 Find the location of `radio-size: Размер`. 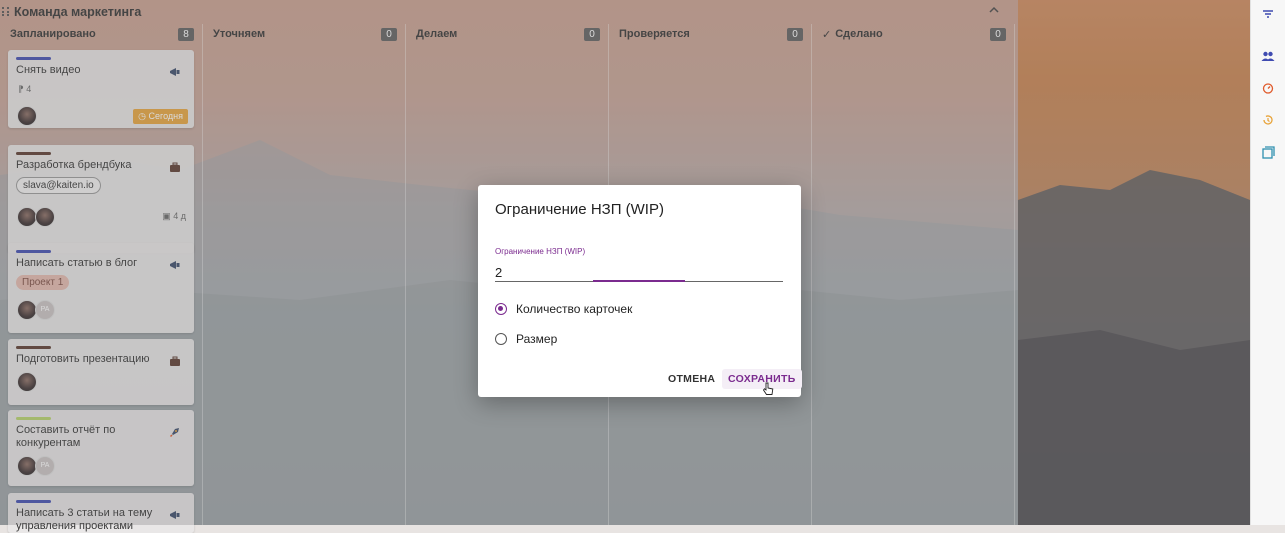

radio-size: Размер is located at coordinates (526, 339).